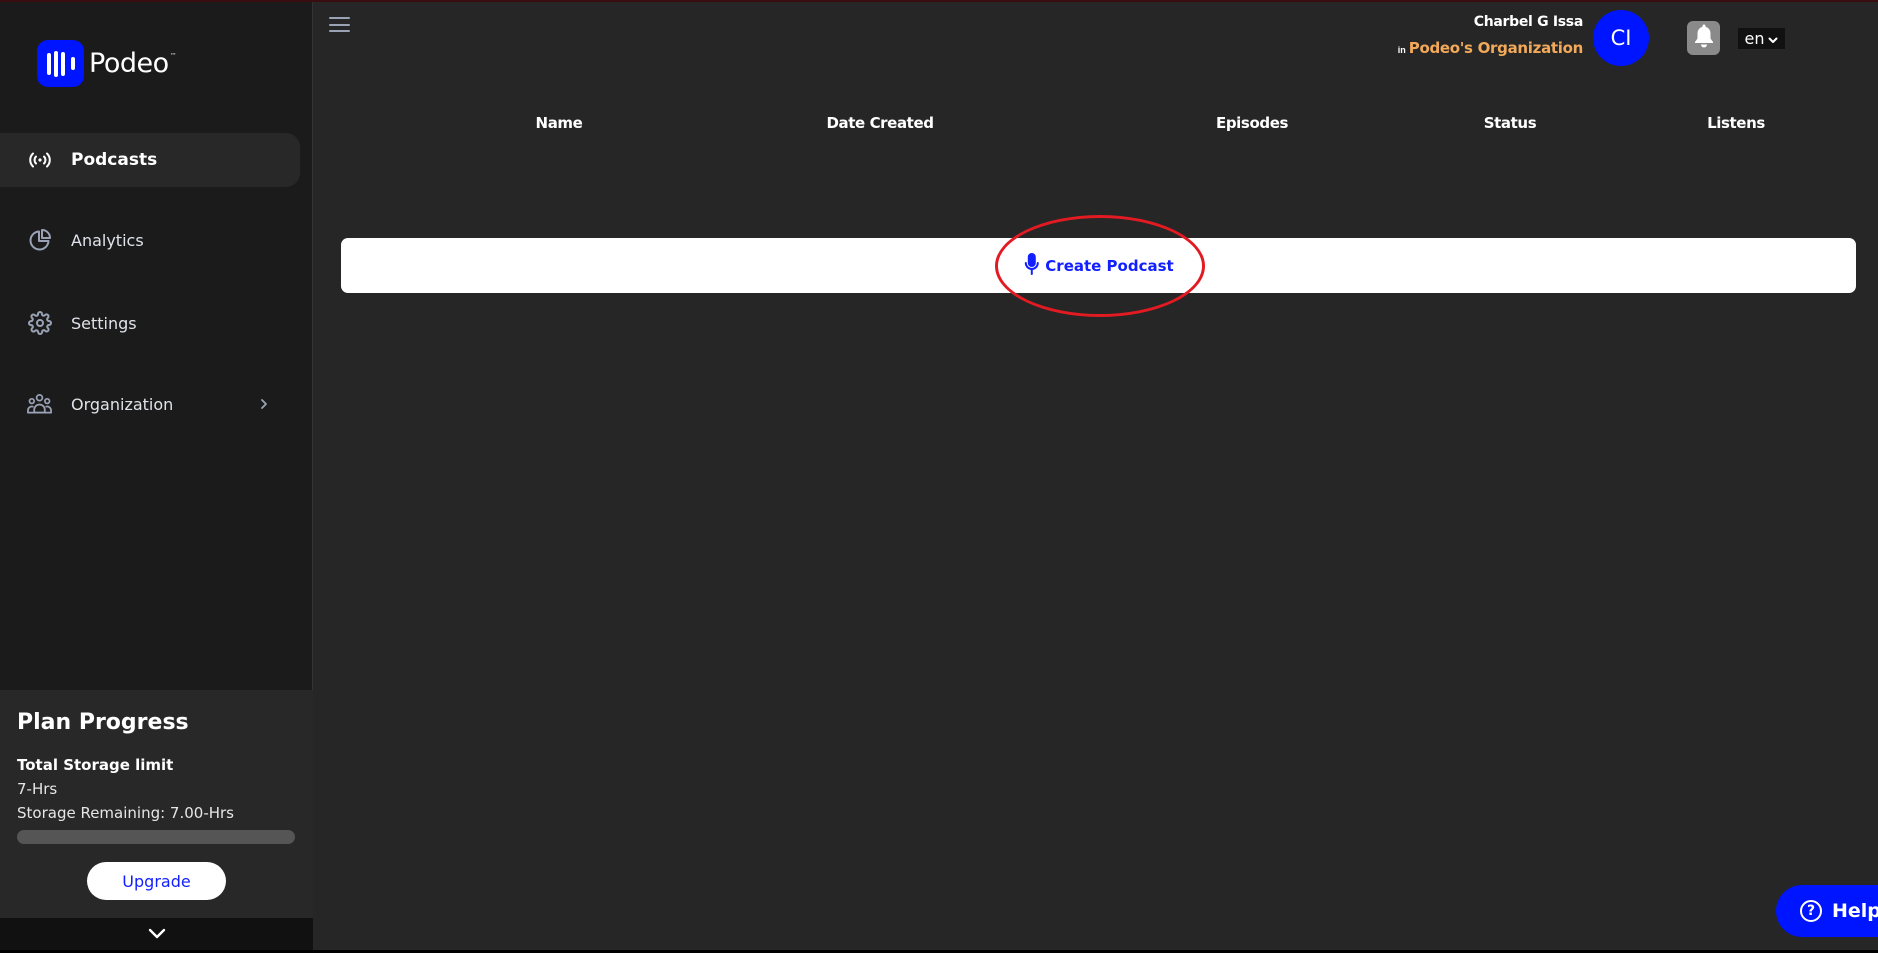  Describe the element at coordinates (126, 813) in the screenshot. I see `storage-remaining: Storage Remaining: 7.00-Hrs` at that location.